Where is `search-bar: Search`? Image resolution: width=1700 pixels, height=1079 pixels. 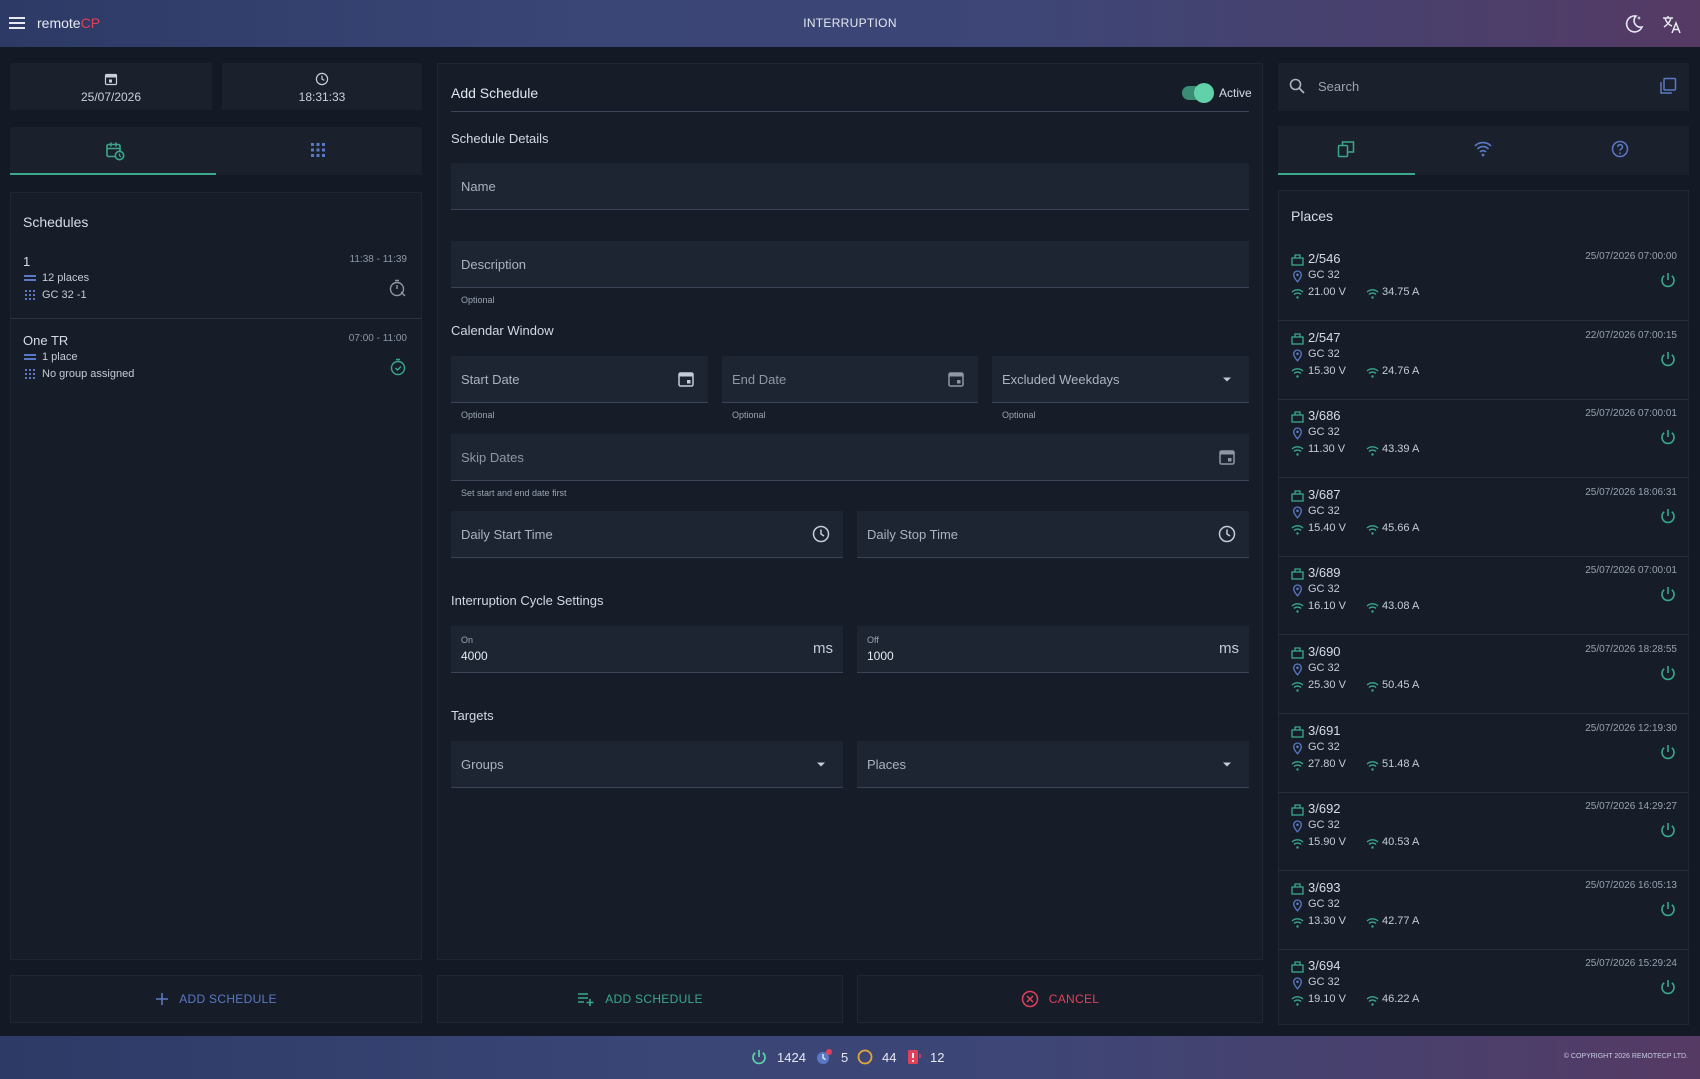 search-bar: Search is located at coordinates (1483, 87).